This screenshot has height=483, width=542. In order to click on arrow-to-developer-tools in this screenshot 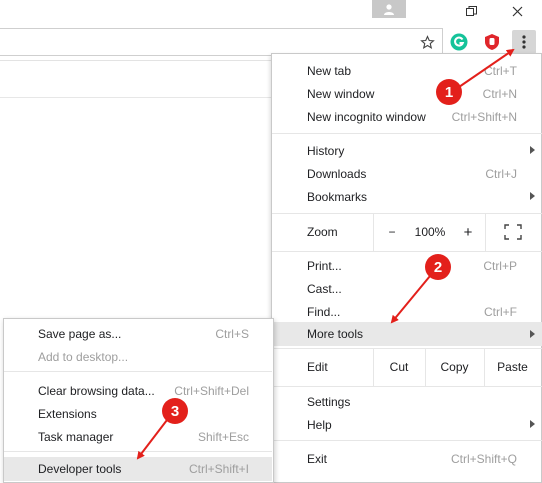, I will do `click(152, 439)`.